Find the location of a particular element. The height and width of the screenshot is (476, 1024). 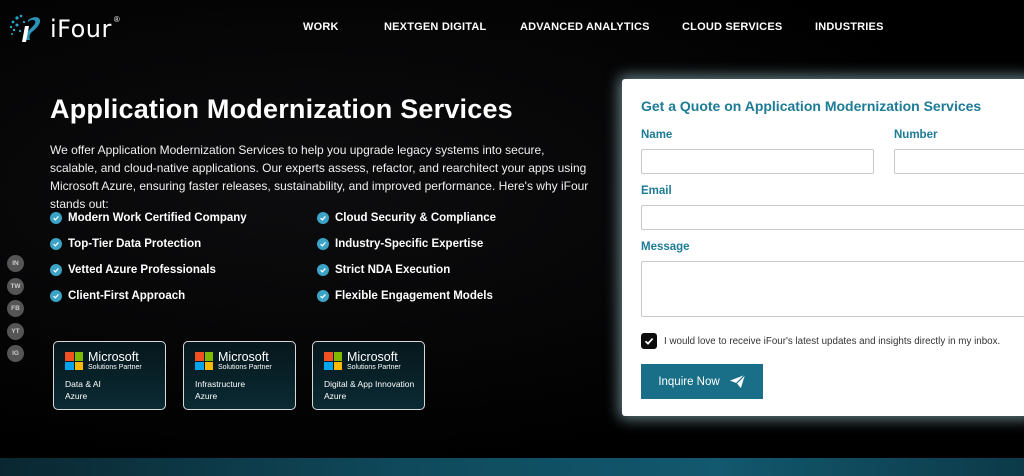

bottom-section-strip is located at coordinates (512, 467).